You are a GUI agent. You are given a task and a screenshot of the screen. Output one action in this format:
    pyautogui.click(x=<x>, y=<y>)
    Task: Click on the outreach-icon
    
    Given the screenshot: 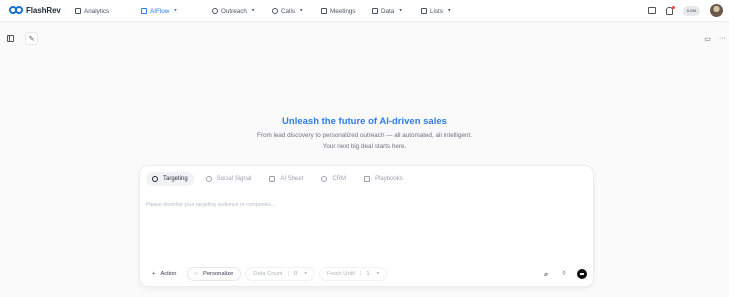 What is the action you would take?
    pyautogui.click(x=215, y=11)
    